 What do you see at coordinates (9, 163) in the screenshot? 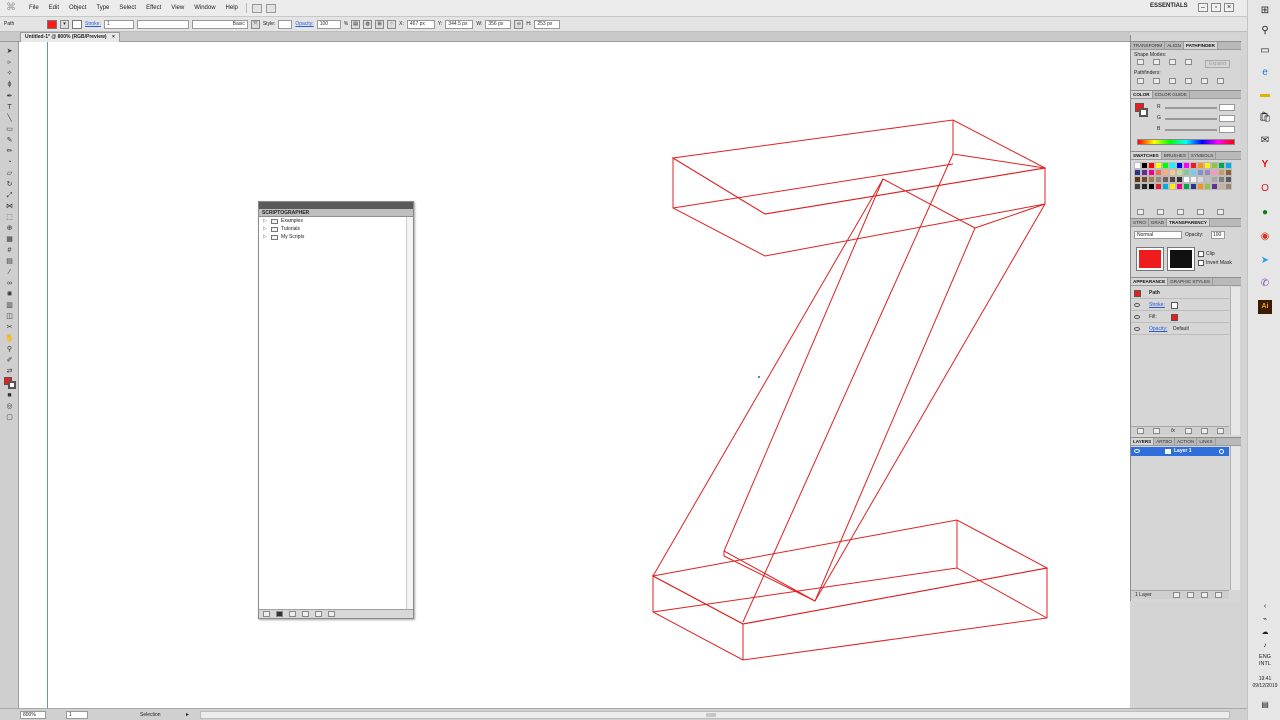
I see `blob-brush-tool-icon: ◔` at bounding box center [9, 163].